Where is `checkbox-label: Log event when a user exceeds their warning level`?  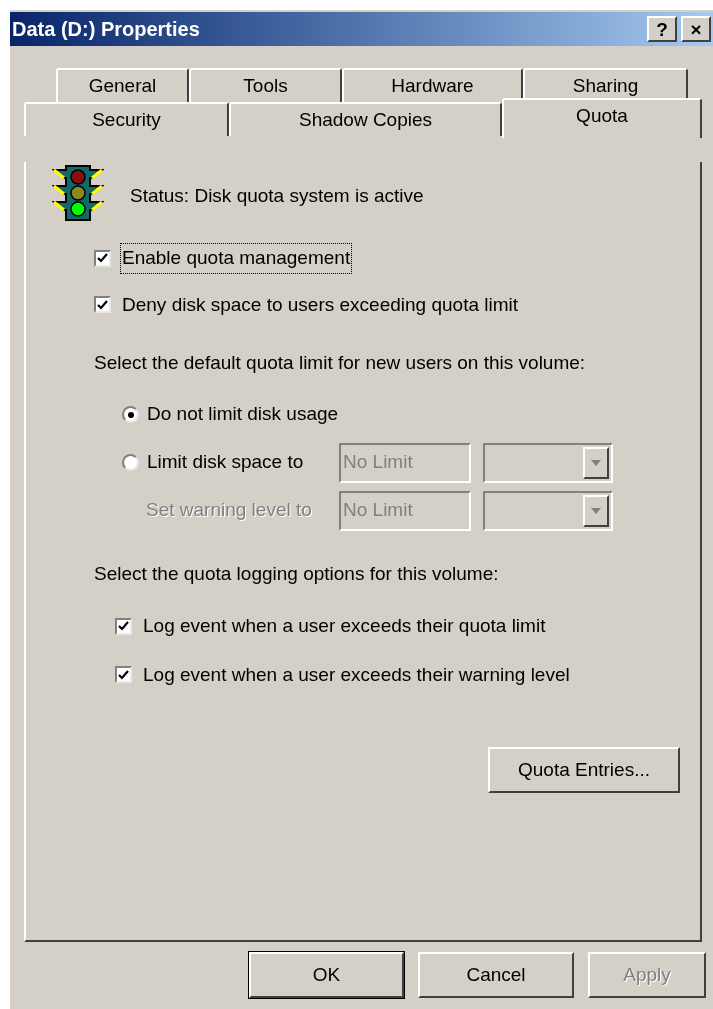 checkbox-label: Log event when a user exceeds their warning level is located at coordinates (356, 674).